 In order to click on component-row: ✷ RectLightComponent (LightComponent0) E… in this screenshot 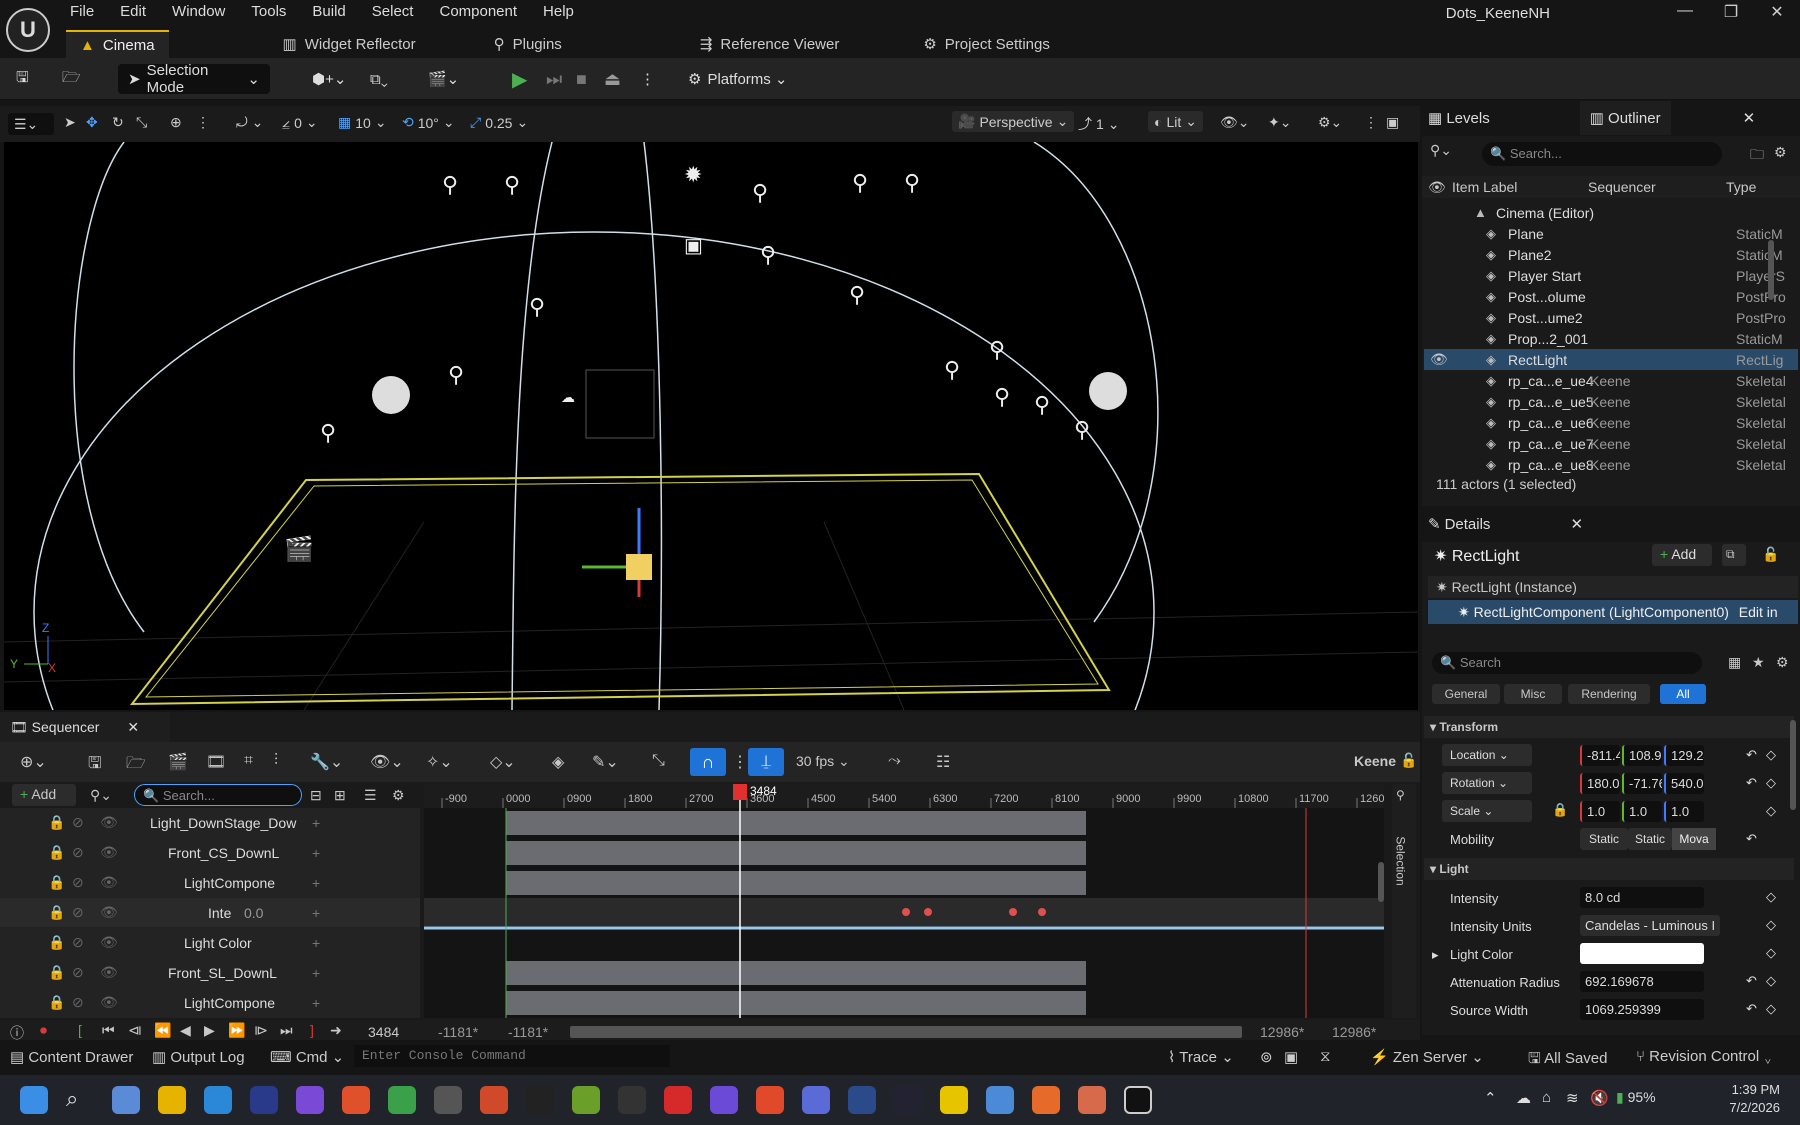, I will do `click(1613, 612)`.